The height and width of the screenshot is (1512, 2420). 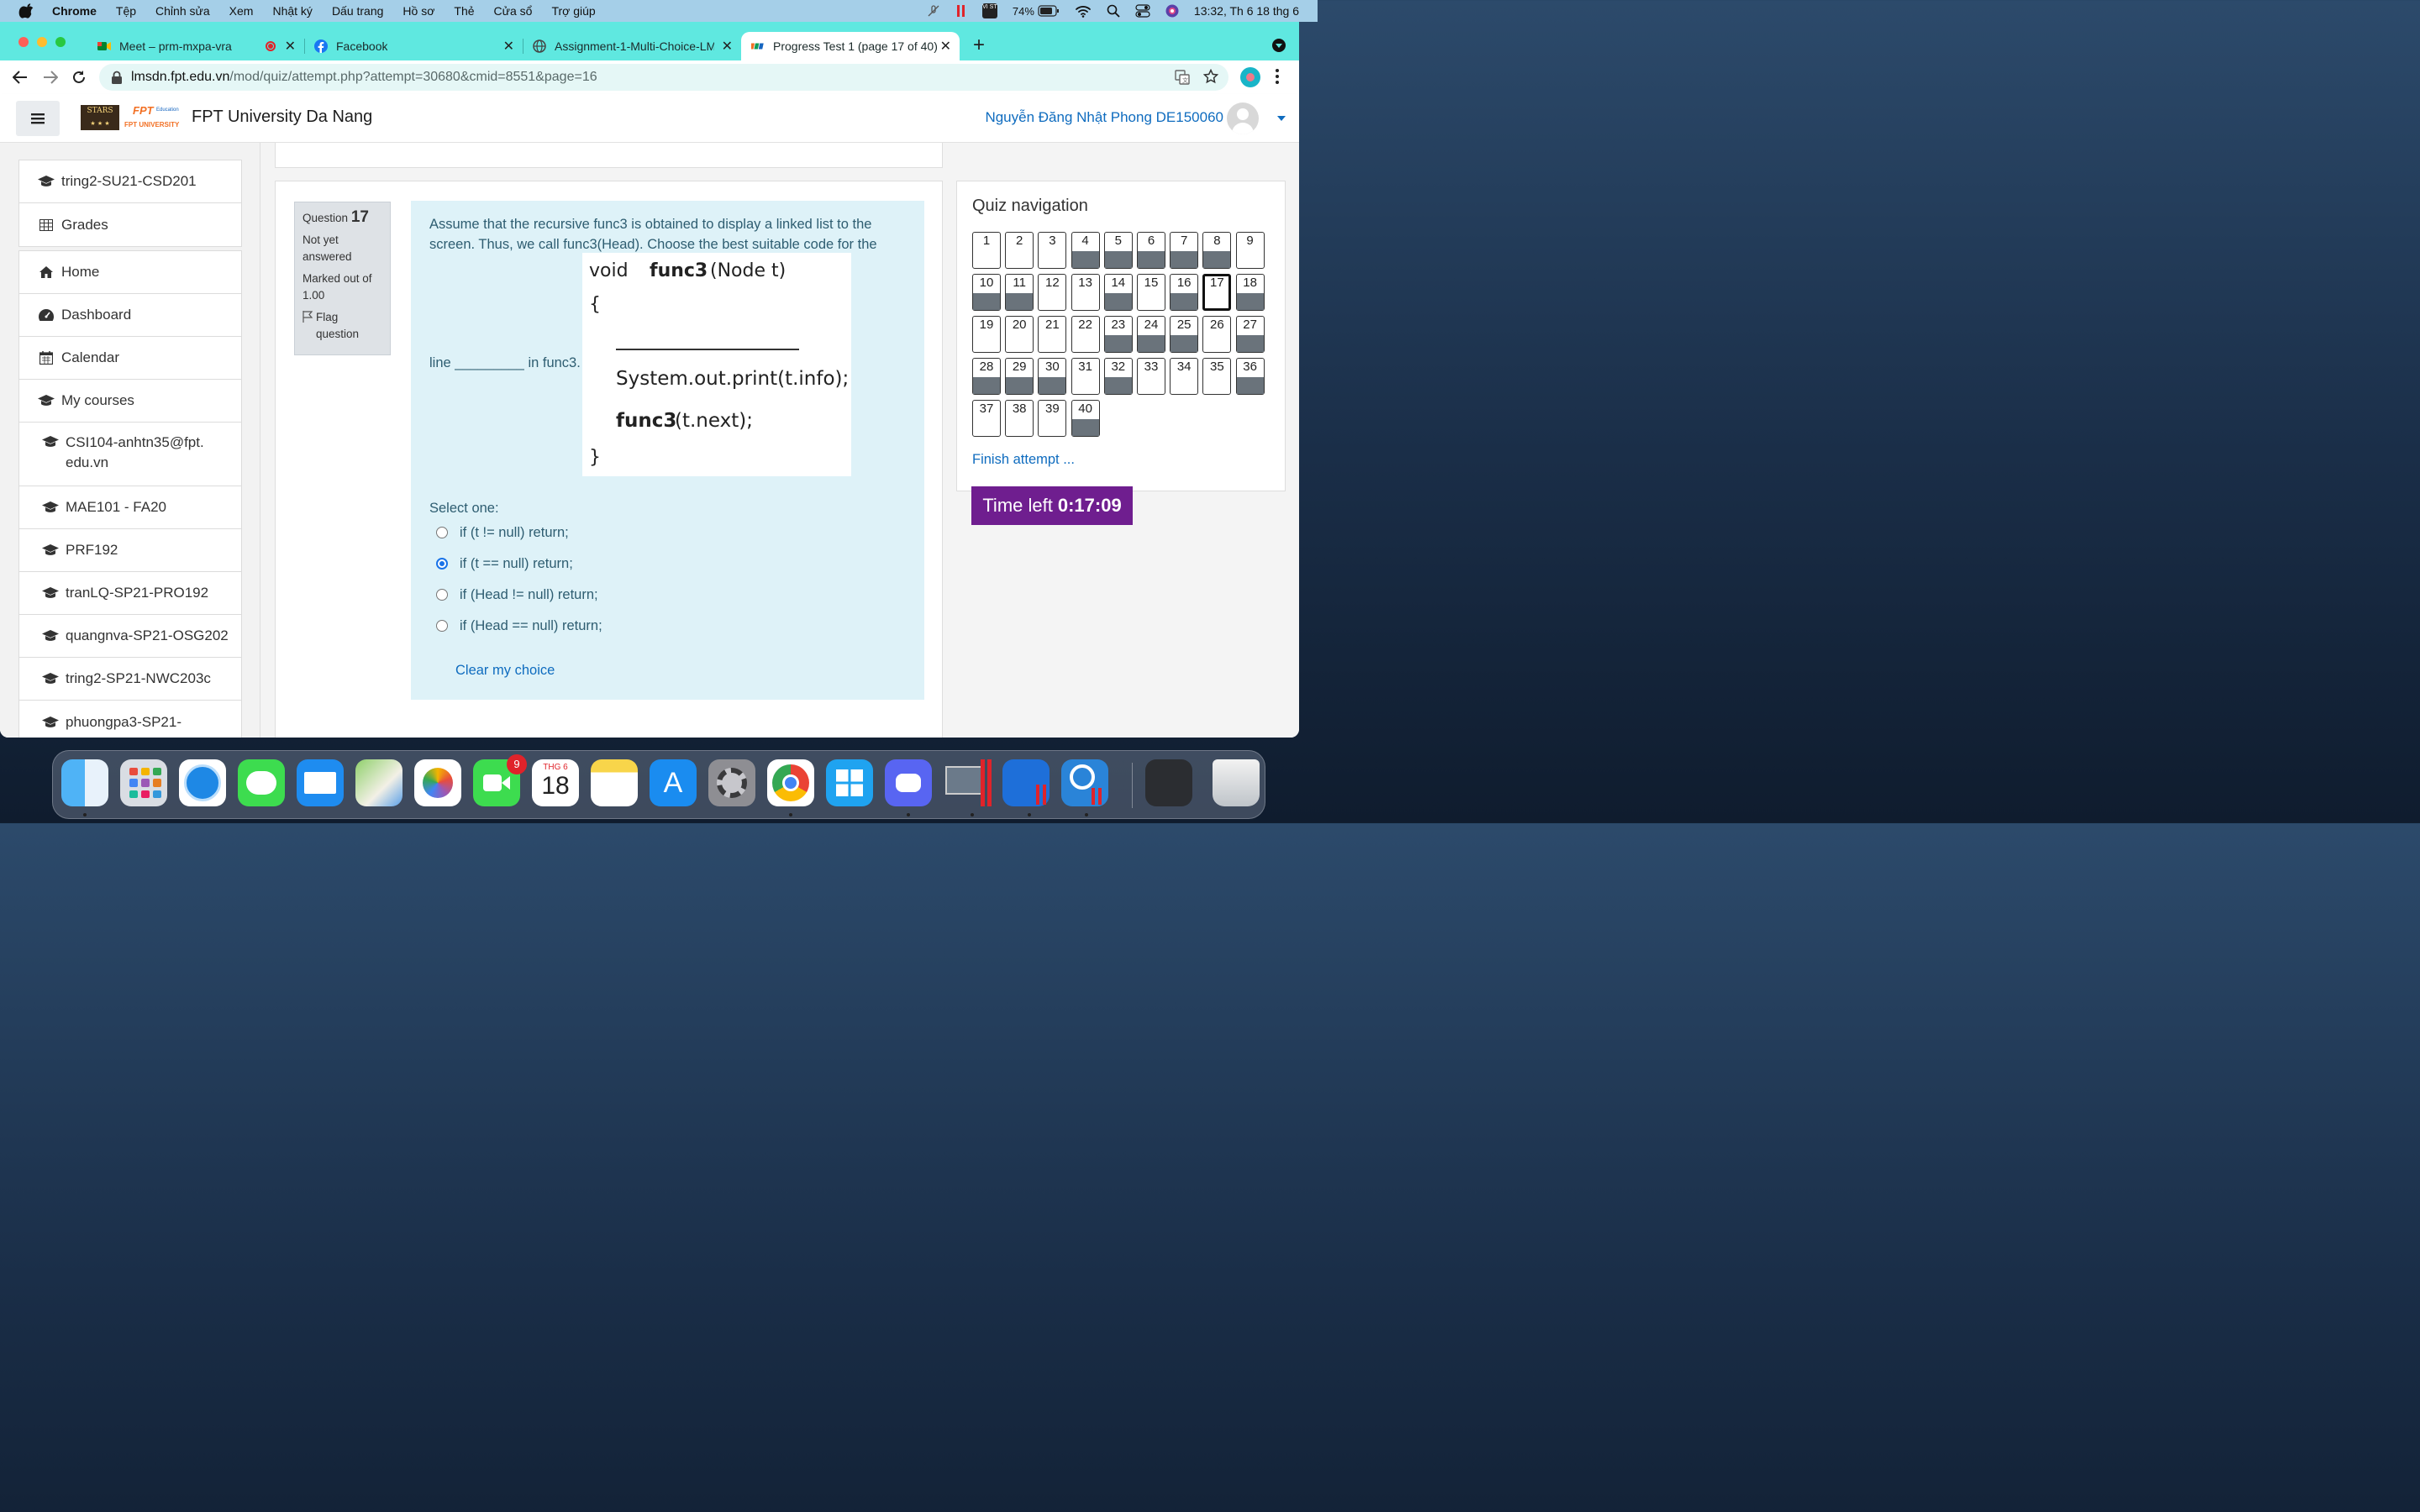 What do you see at coordinates (130, 636) in the screenshot?
I see `nav-course-osg202: quangnva-SP21-OSG202` at bounding box center [130, 636].